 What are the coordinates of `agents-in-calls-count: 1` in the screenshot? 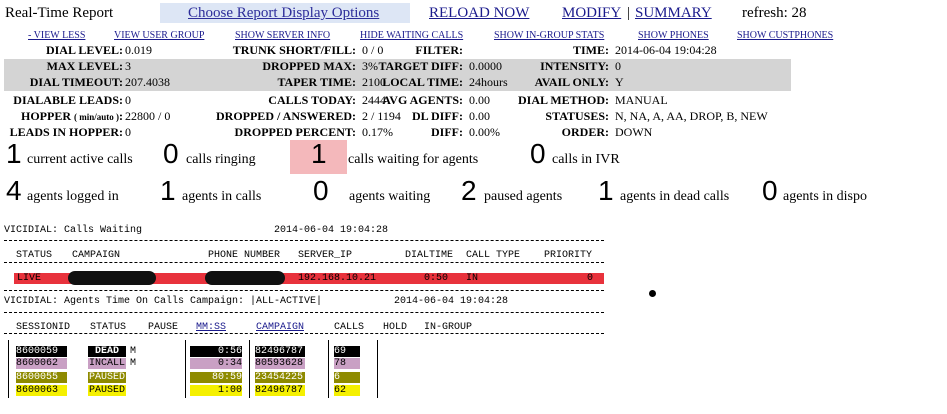 It's located at (168, 190).